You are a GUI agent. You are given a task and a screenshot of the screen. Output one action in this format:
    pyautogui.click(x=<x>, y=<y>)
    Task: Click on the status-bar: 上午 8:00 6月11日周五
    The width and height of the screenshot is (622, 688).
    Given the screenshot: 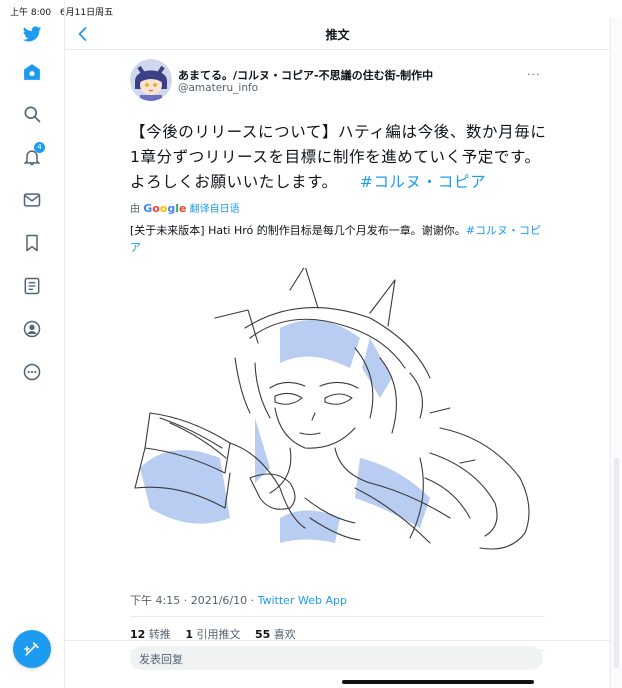 What is the action you would take?
    pyautogui.click(x=311, y=9)
    